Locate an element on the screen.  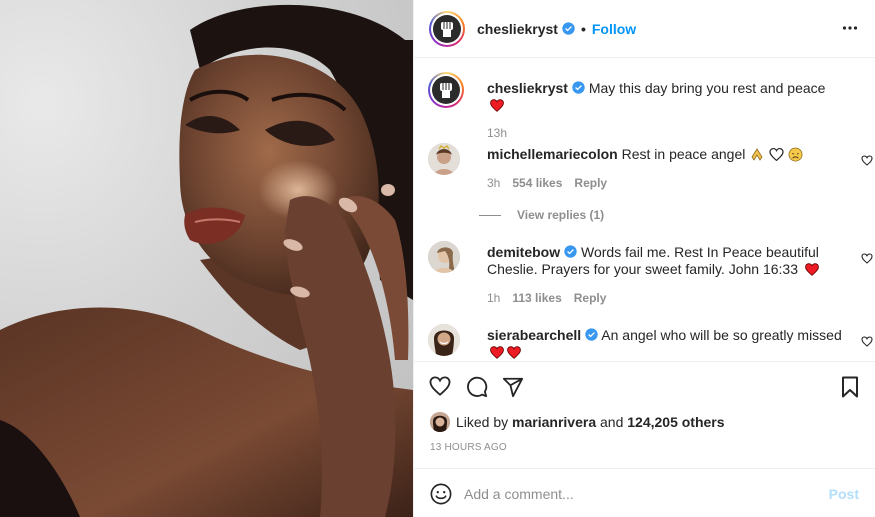
comment-time: 3h is located at coordinates (494, 183).